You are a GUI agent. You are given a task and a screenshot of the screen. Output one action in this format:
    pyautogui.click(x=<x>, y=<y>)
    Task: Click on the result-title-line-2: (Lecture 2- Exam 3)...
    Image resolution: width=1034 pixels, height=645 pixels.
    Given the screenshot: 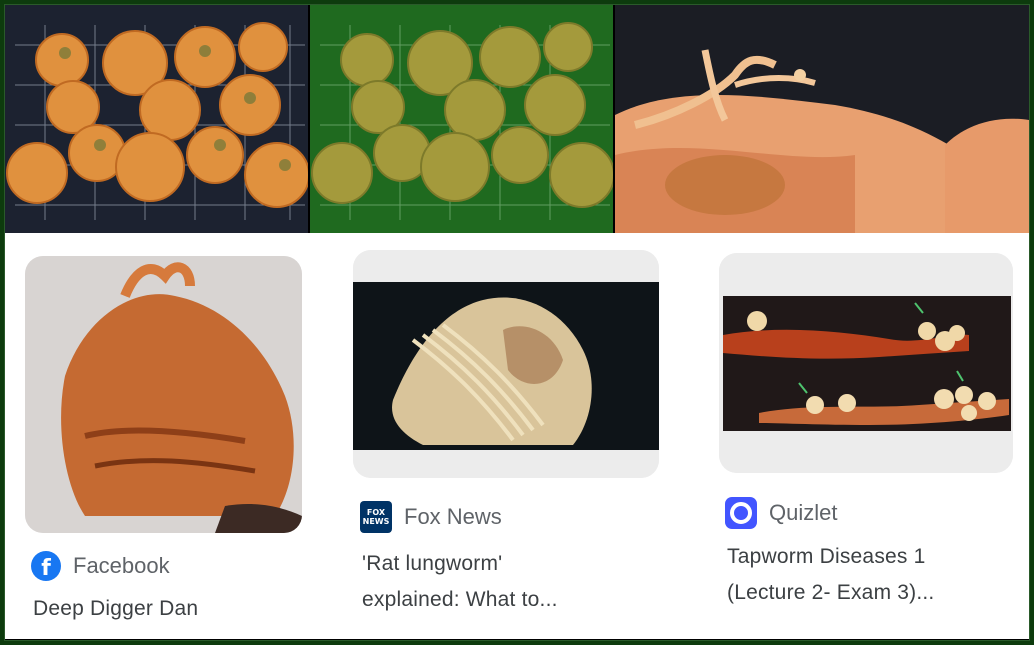 What is the action you would take?
    pyautogui.click(x=830, y=593)
    